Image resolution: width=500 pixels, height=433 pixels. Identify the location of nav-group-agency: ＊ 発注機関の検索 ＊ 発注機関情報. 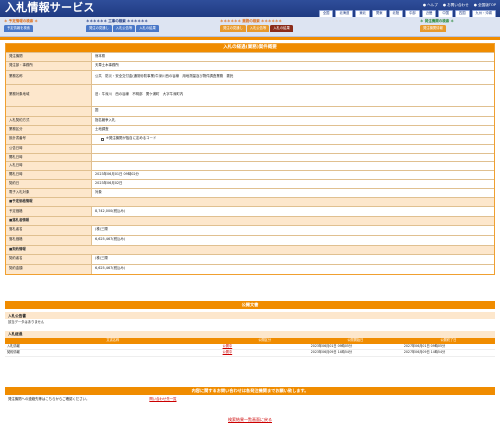
(437, 25).